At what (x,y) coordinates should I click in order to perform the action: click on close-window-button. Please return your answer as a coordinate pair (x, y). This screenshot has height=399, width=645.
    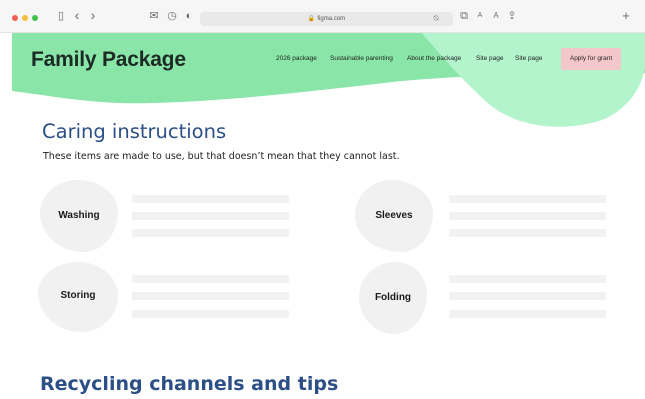
    Looking at the image, I should click on (15, 18).